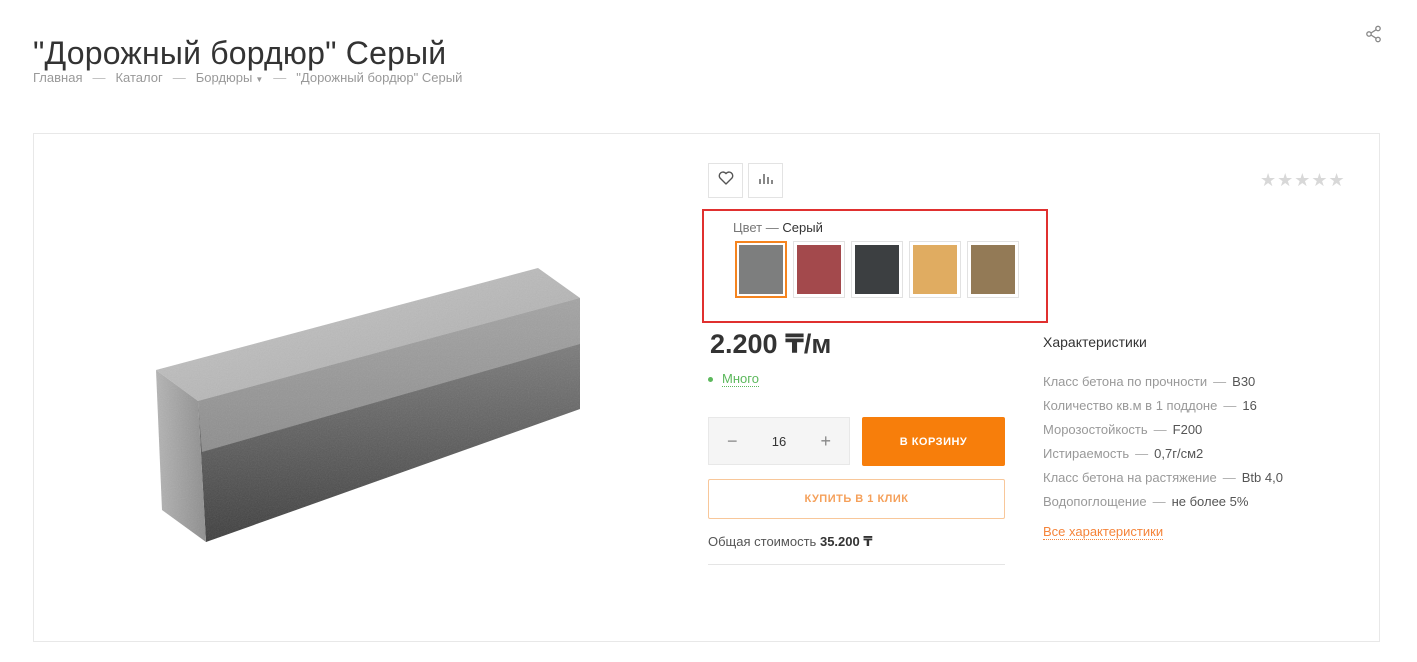 This screenshot has height=662, width=1417. Describe the element at coordinates (748, 227) in the screenshot. I see `color-label-text: Цвет` at that location.